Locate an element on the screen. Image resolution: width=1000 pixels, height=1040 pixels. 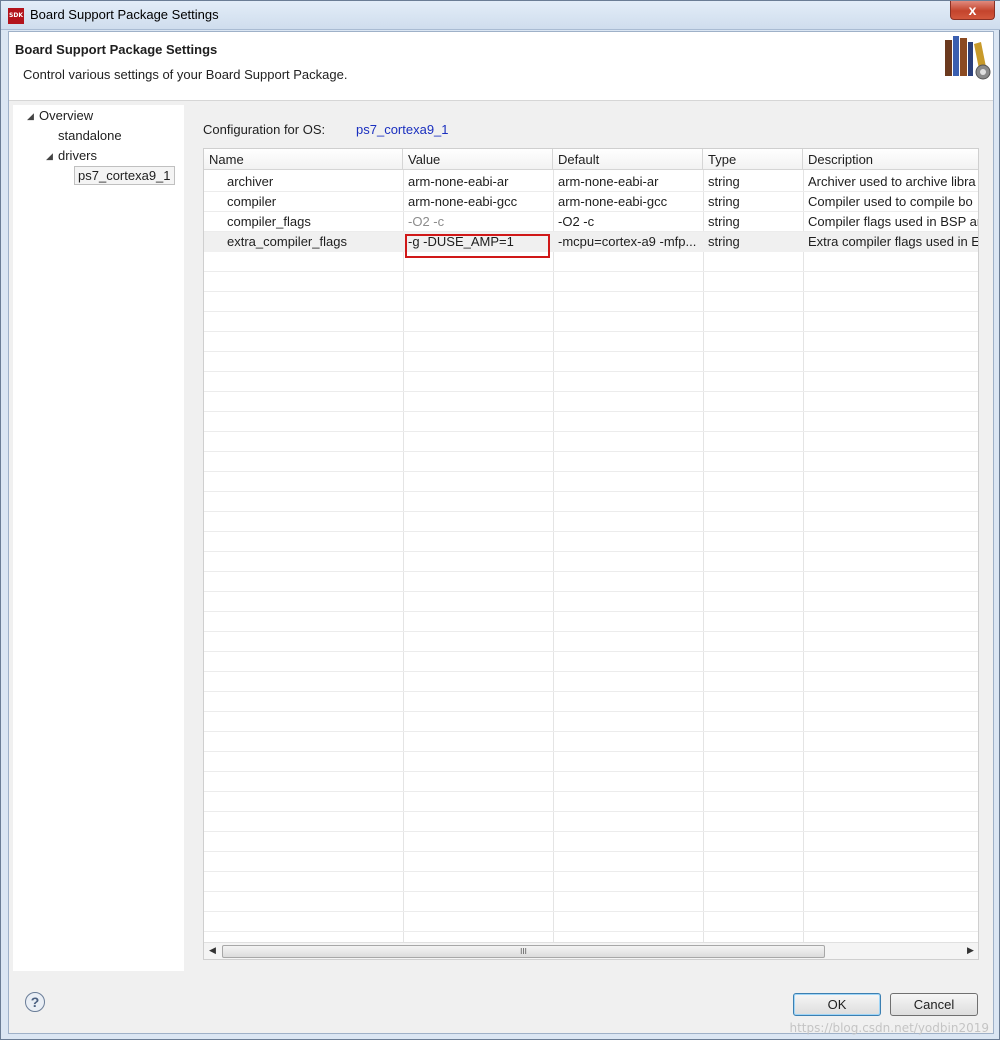
highlight-box is located at coordinates (477, 246).